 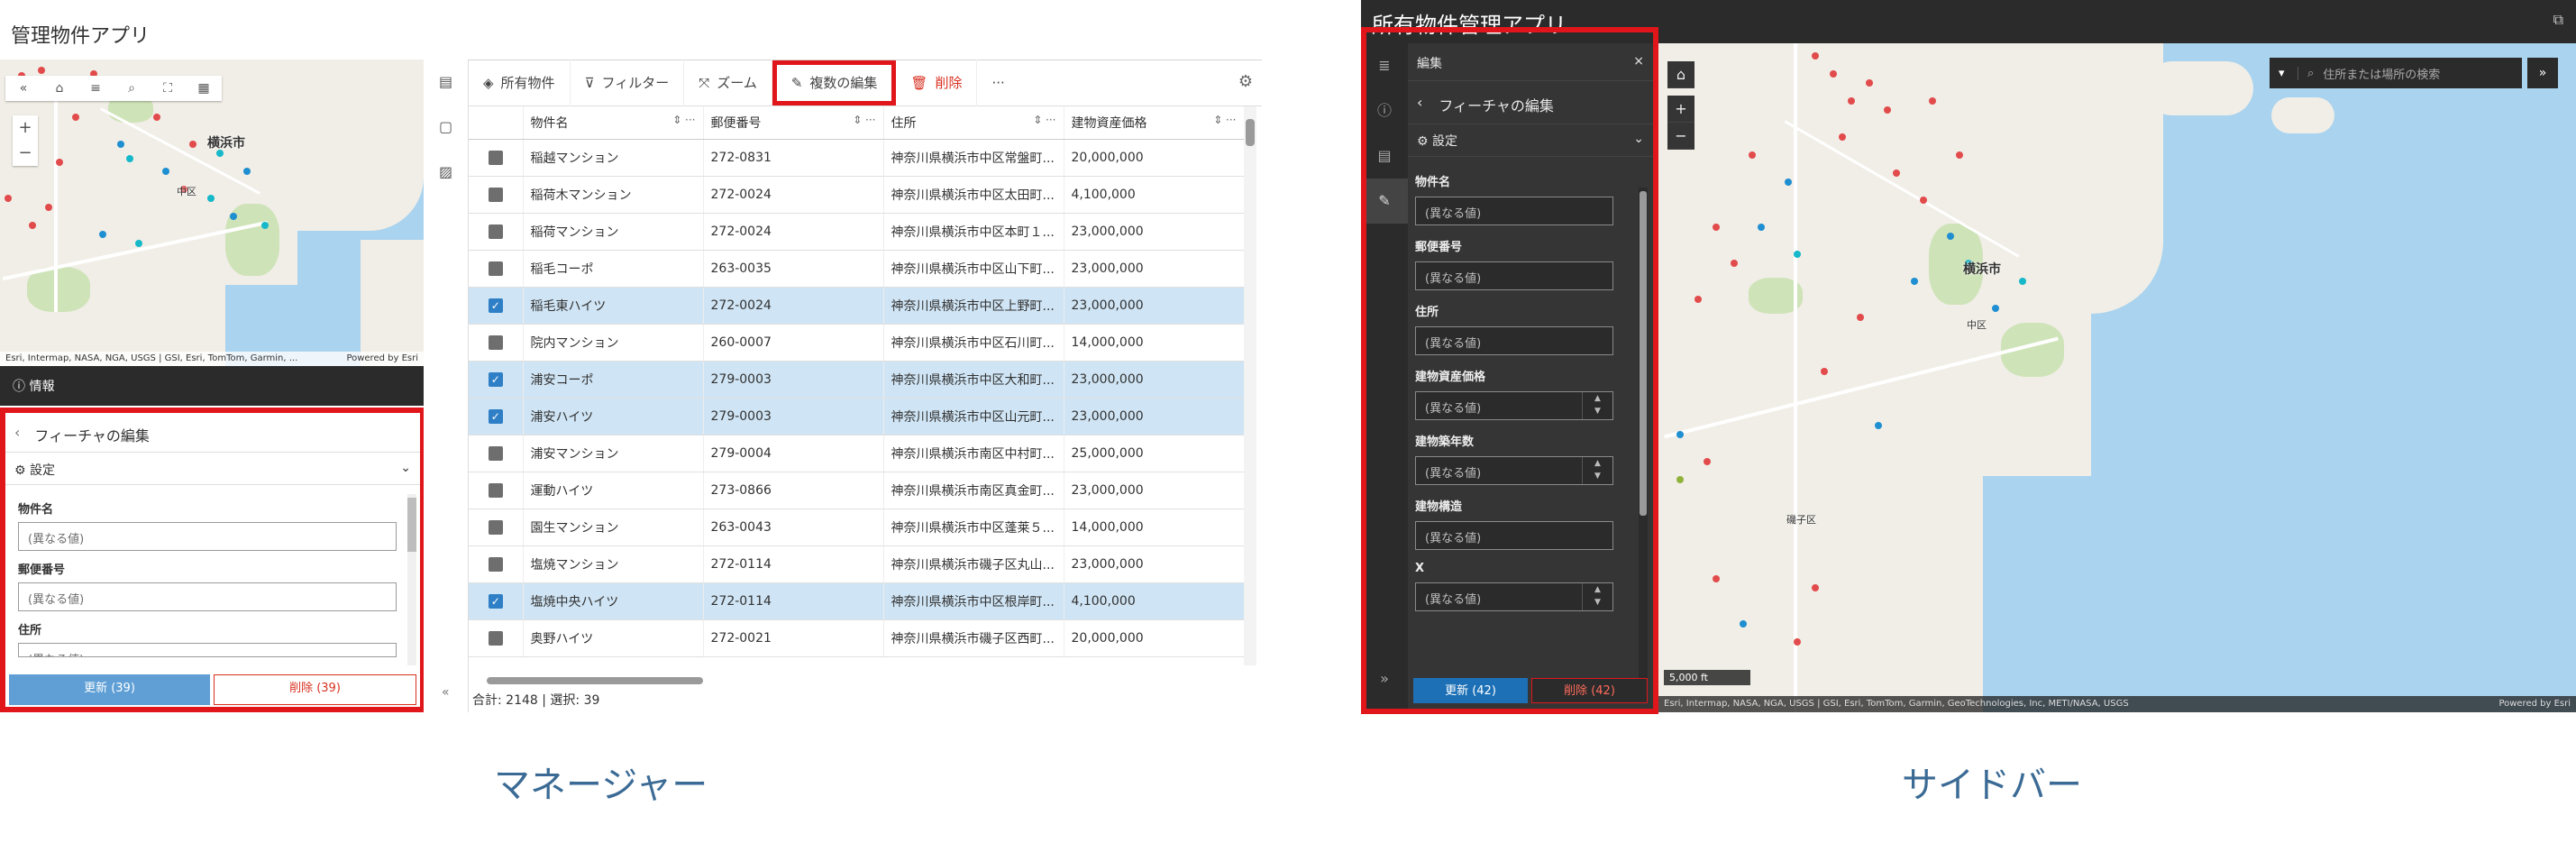 I want to click on info-bar: ⓘ 情報, so click(x=212, y=386).